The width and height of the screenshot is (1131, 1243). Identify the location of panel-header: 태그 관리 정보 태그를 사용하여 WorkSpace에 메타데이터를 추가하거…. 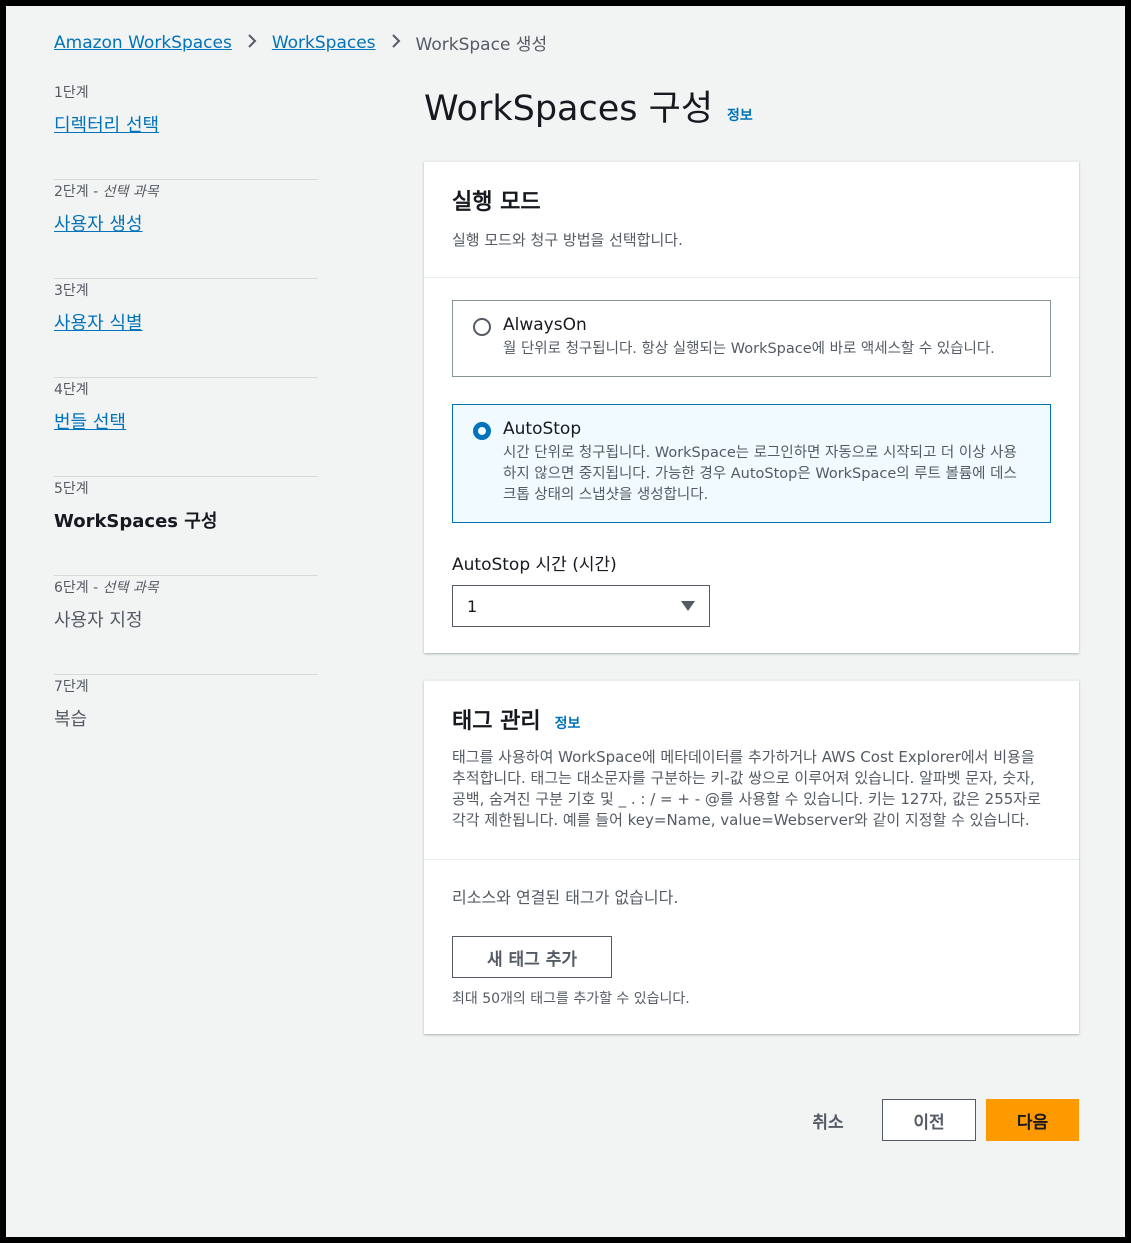
(751, 770).